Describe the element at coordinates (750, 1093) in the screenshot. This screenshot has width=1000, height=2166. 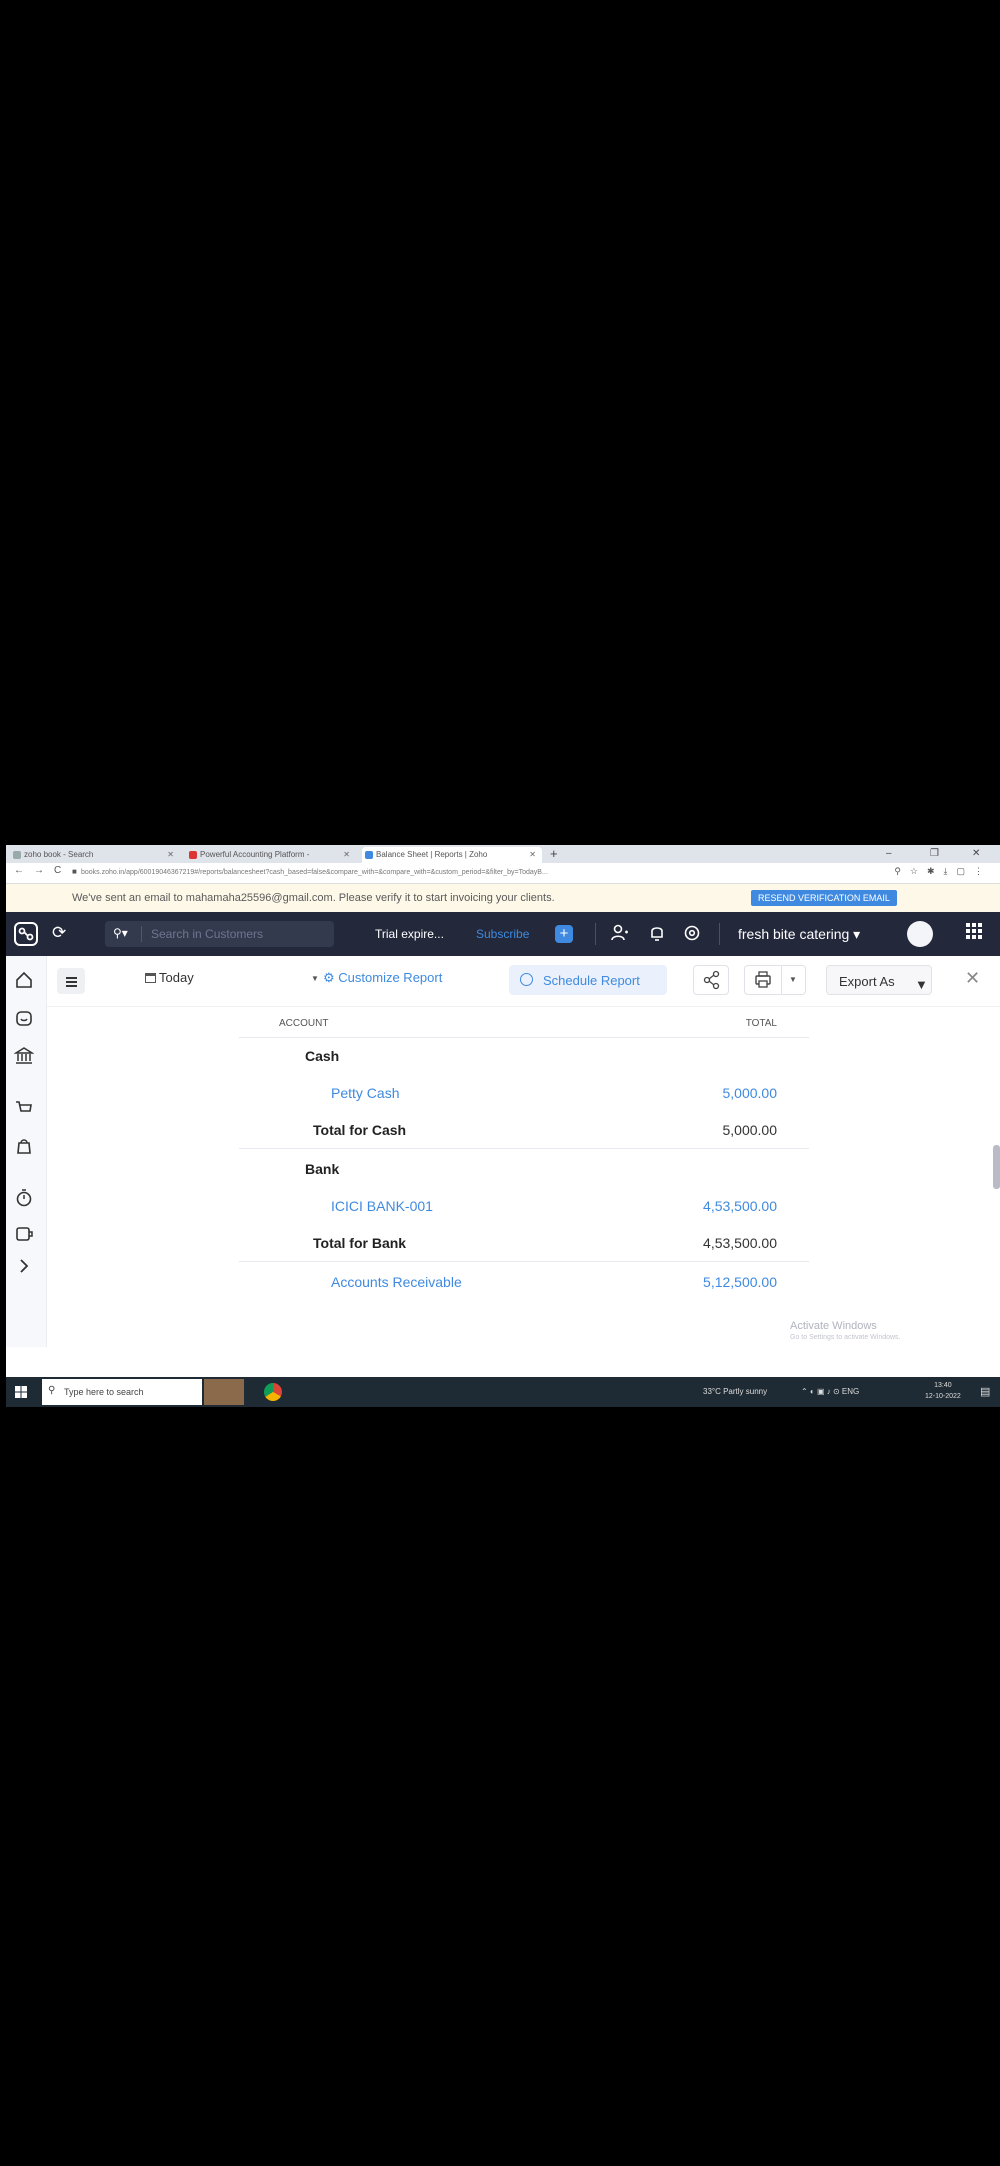
I see `amount-link: 5,000.00` at that location.